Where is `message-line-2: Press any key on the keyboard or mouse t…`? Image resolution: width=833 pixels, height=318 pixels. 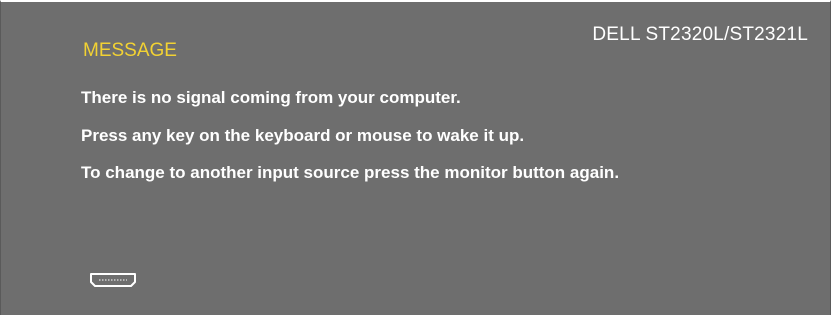 message-line-2: Press any key on the keyboard or mouse t… is located at coordinates (303, 135).